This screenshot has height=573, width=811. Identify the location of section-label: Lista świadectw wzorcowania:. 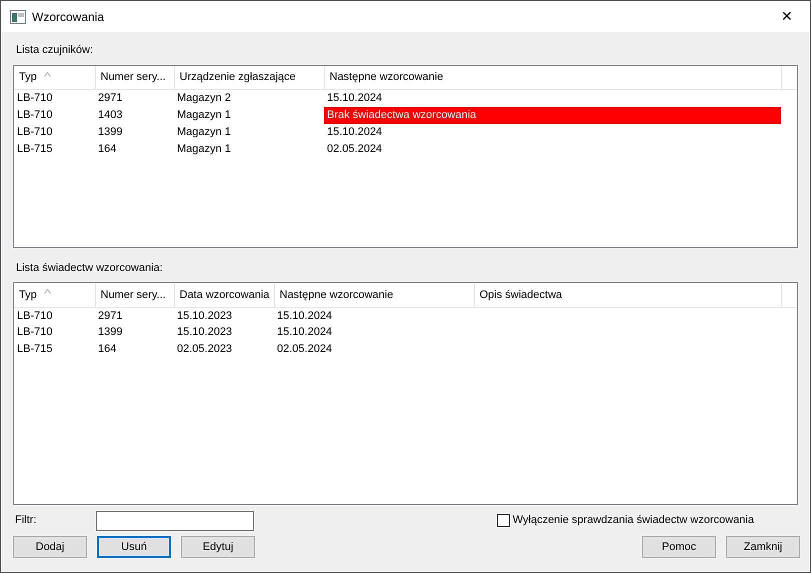
(89, 268).